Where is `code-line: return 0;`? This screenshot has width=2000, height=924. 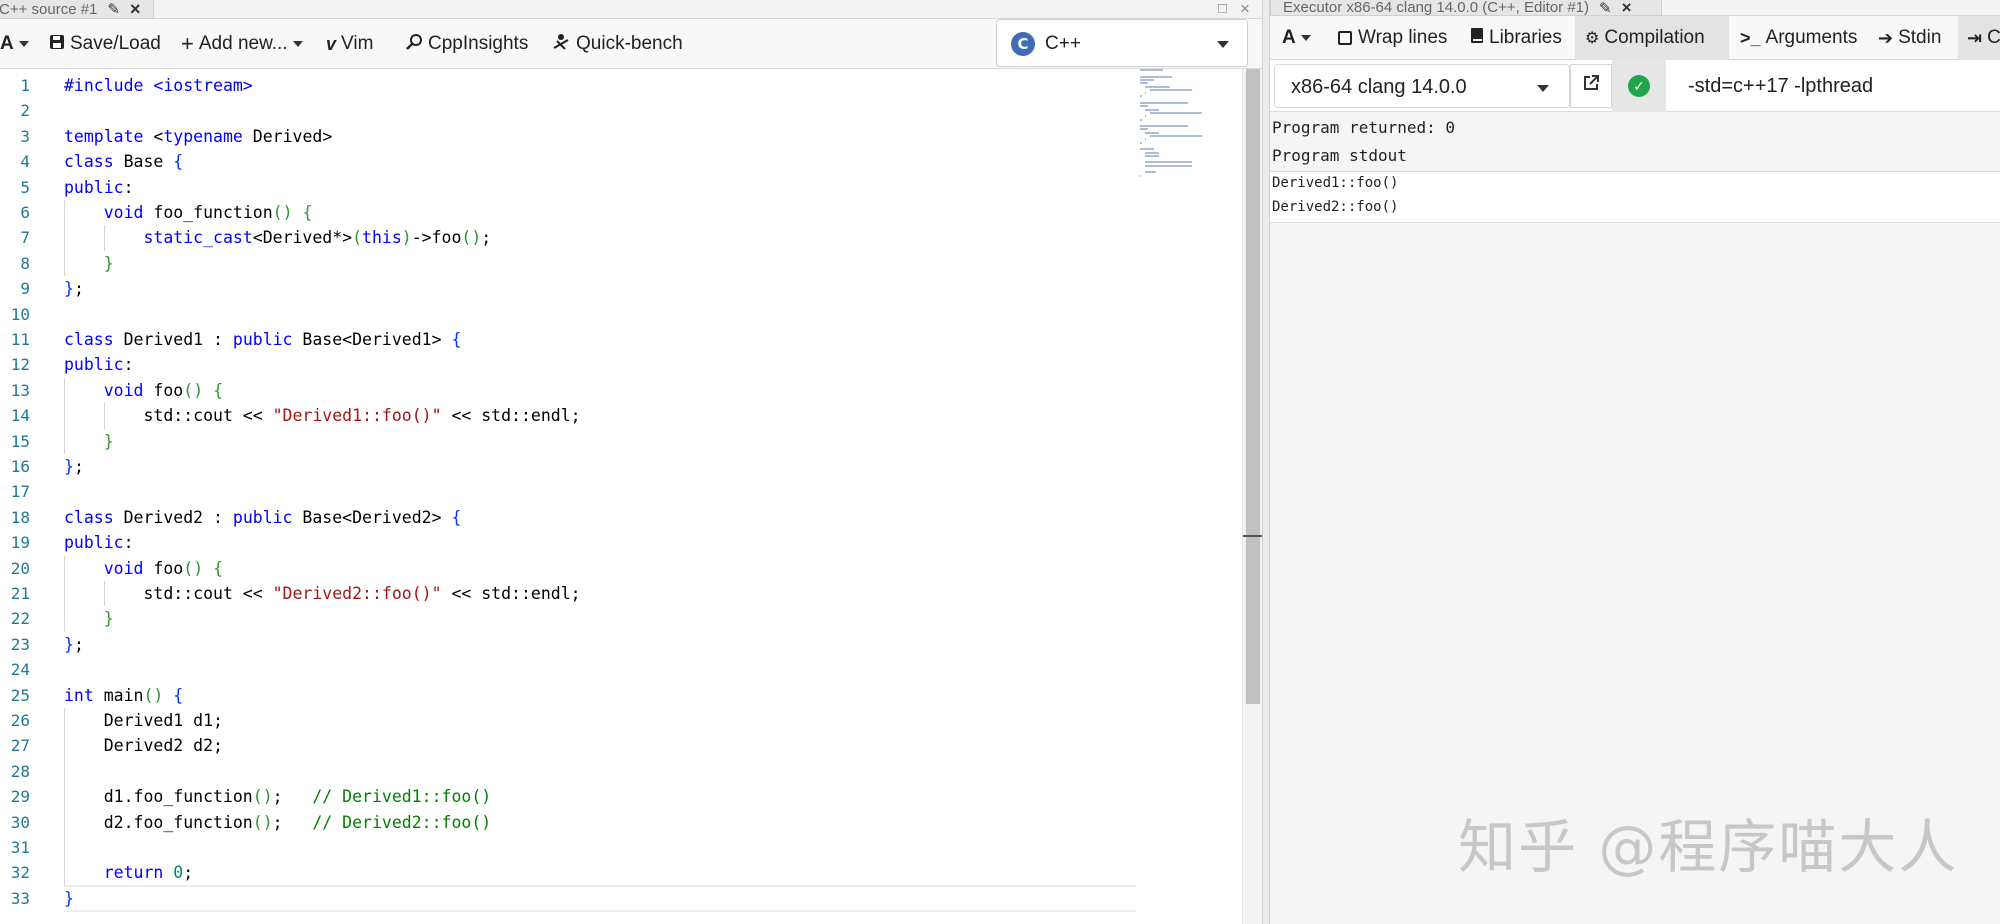
code-line: return 0; is located at coordinates (148, 873).